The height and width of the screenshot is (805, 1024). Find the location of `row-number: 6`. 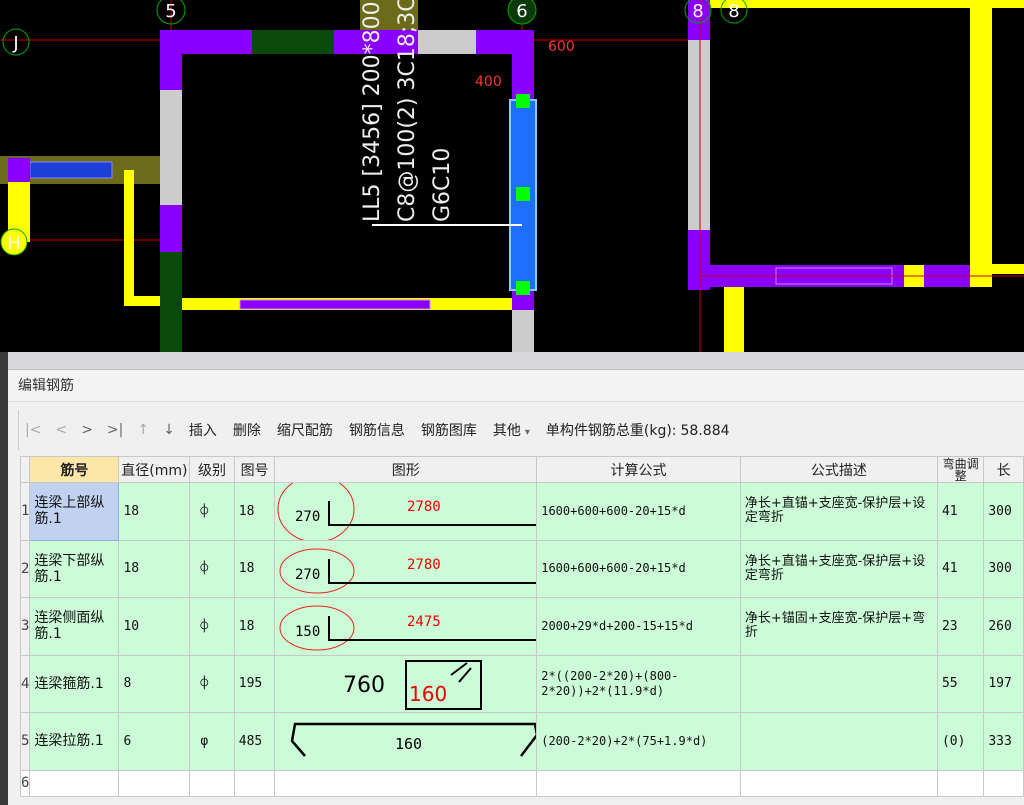

row-number: 6 is located at coordinates (25, 783).